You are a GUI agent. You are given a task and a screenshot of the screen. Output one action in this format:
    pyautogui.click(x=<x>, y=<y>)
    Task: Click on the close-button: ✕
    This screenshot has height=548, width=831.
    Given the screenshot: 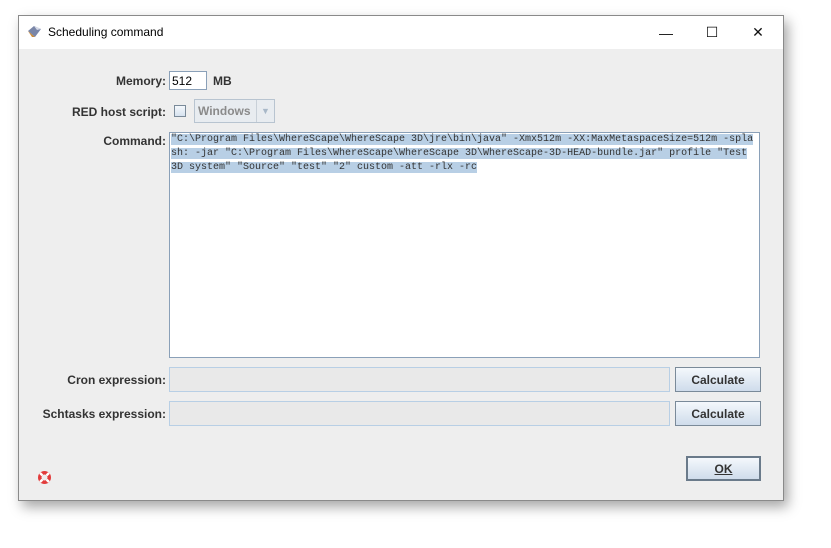 What is the action you would take?
    pyautogui.click(x=758, y=32)
    